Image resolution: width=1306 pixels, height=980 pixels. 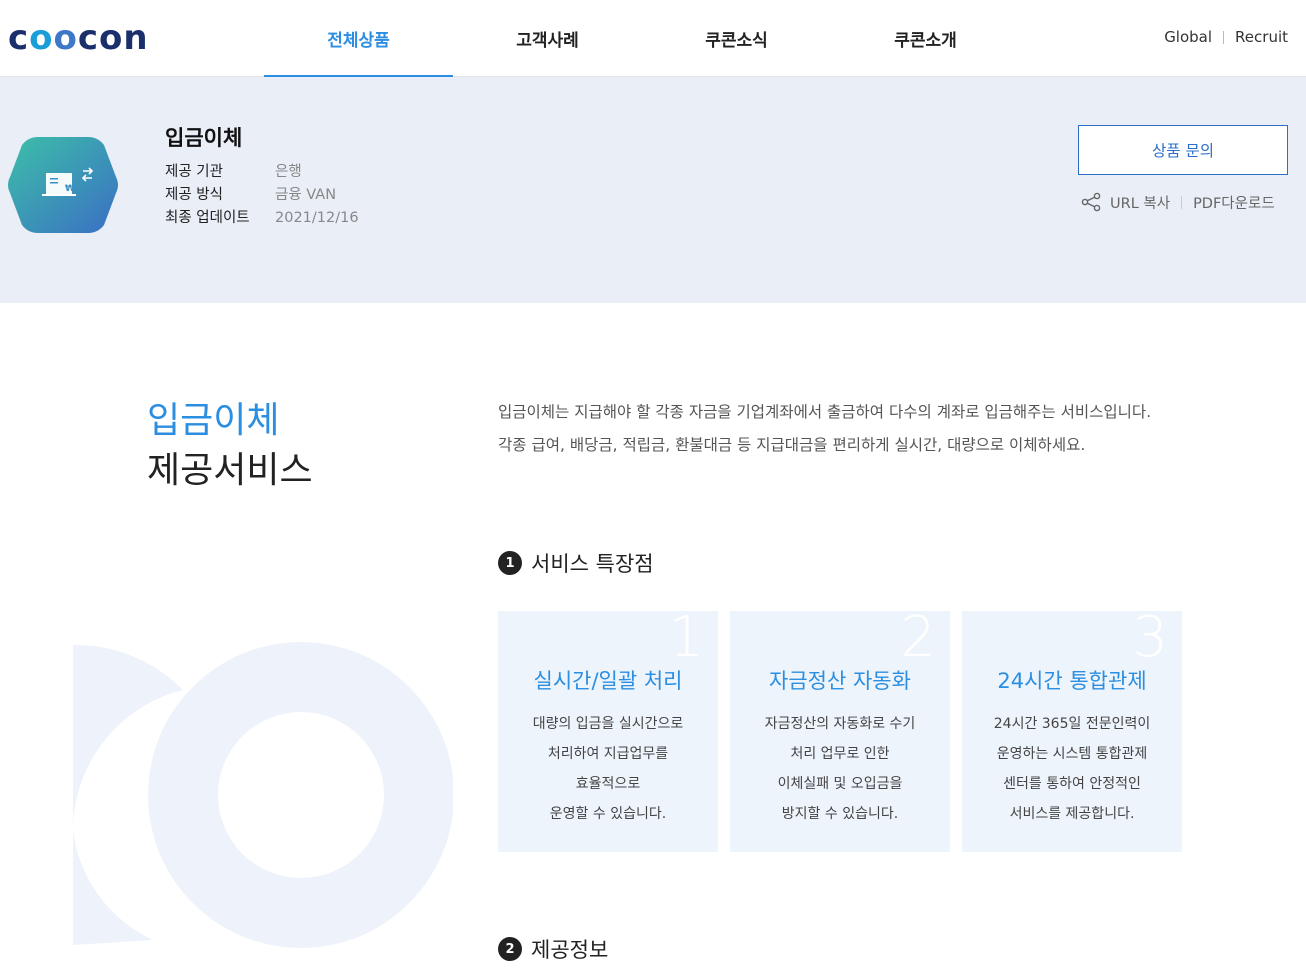 I want to click on nav-about: 쿠콘소개, so click(x=925, y=38).